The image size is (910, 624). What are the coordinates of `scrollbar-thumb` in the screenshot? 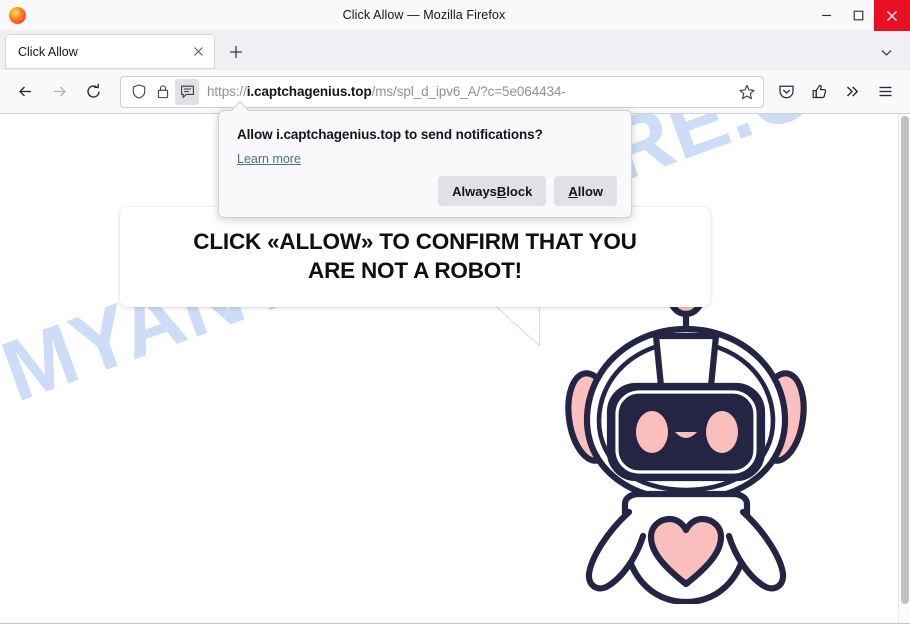 It's located at (905, 360).